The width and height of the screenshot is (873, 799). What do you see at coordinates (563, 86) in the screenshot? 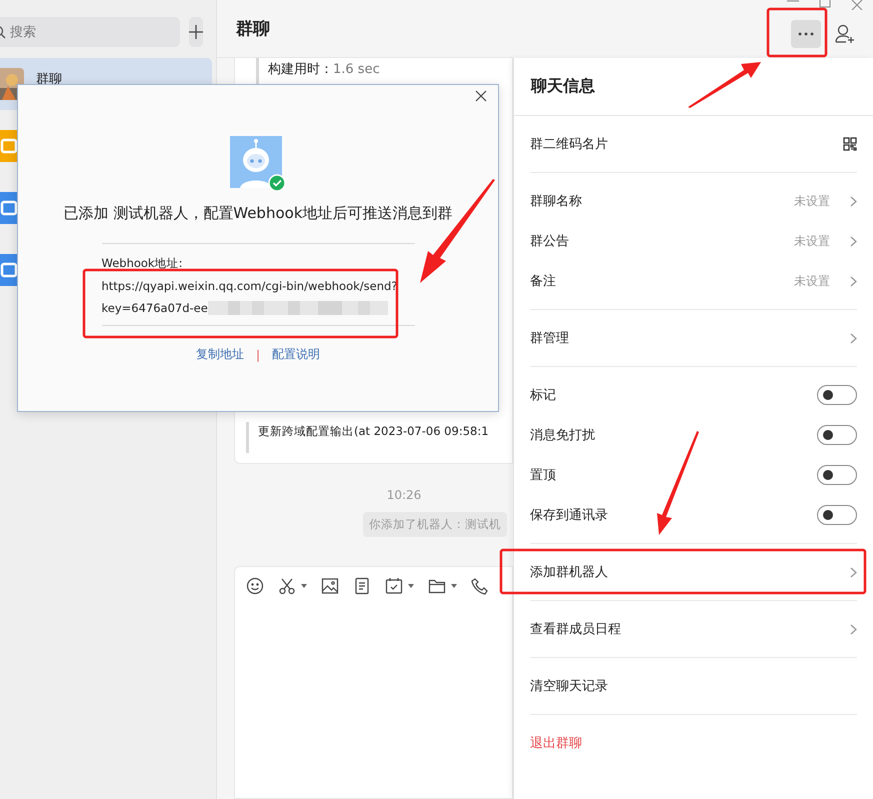
I see `panel-title: 聊天信息` at bounding box center [563, 86].